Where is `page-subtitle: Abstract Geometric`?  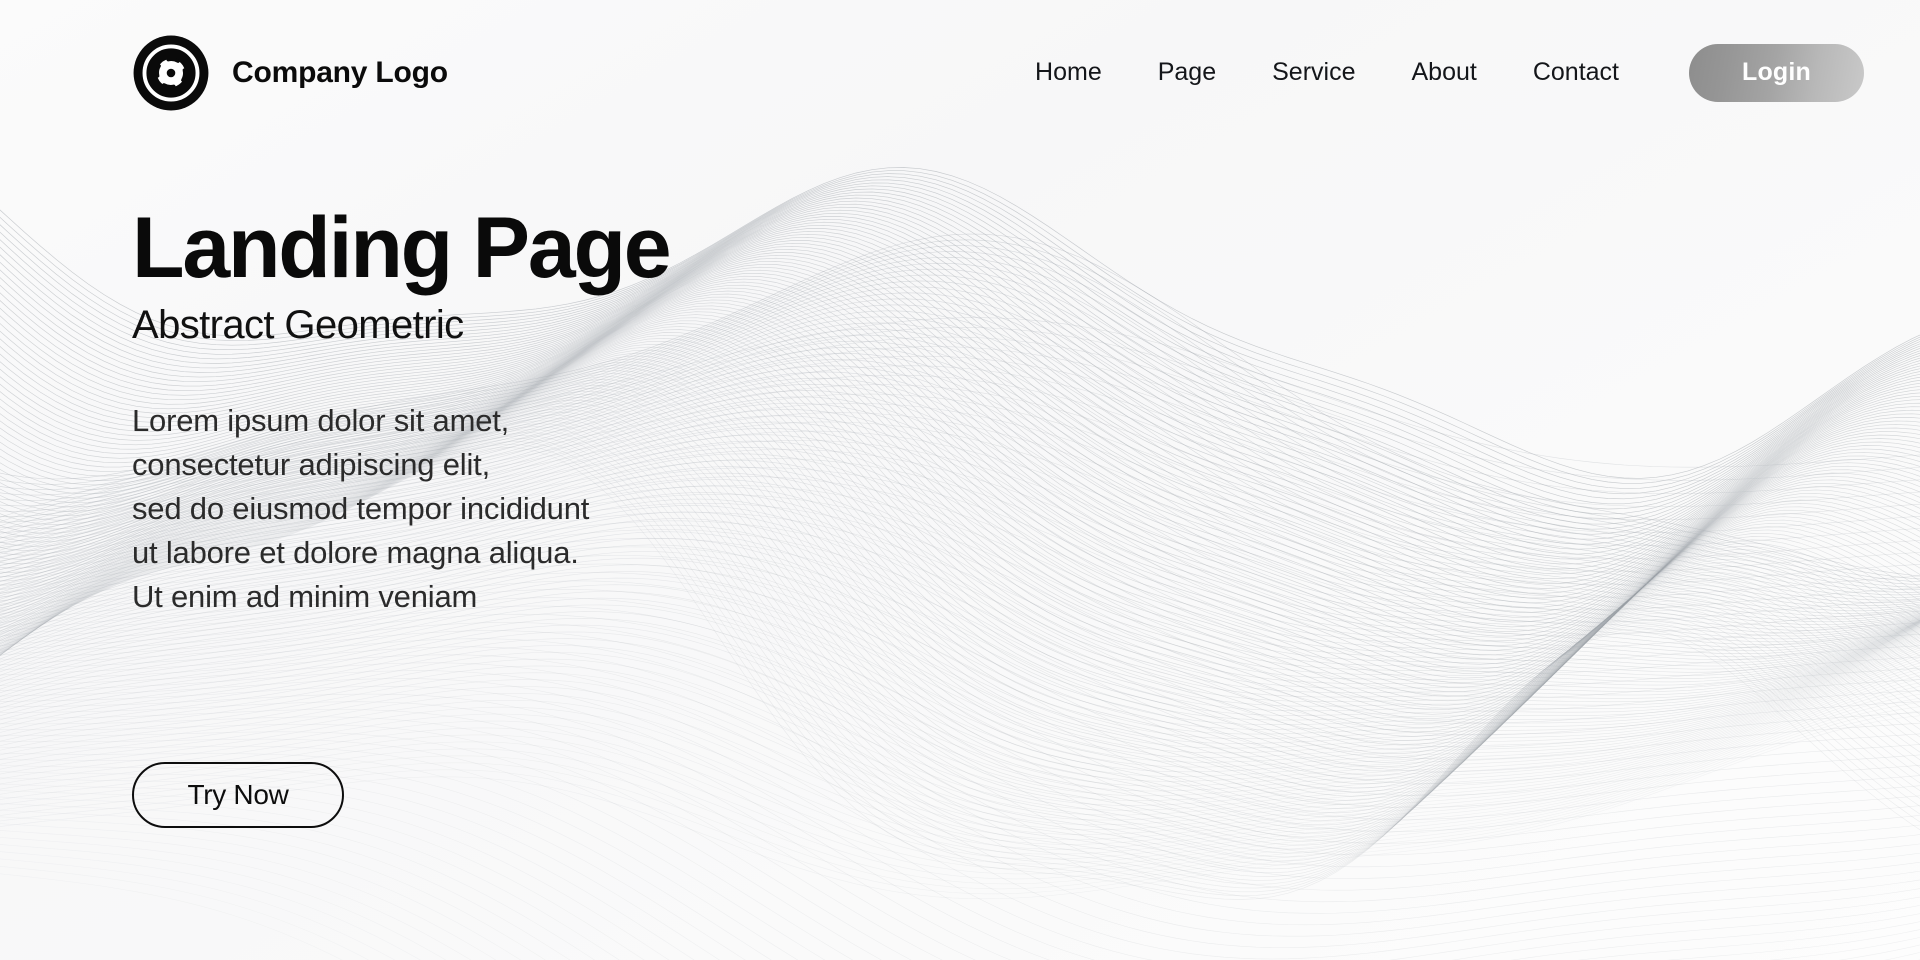
page-subtitle: Abstract Geometric is located at coordinates (298, 325).